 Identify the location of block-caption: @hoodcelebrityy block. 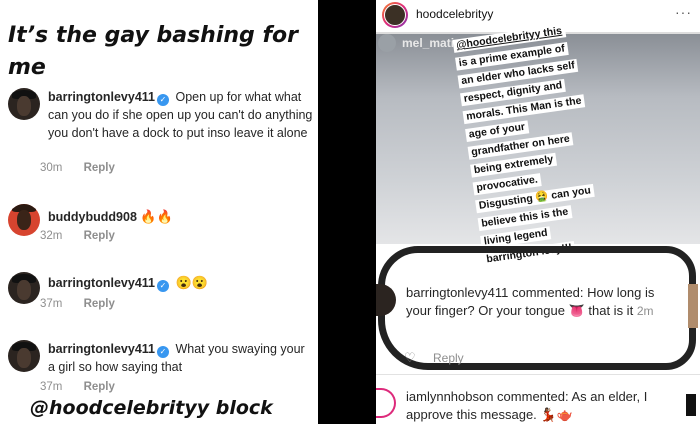
(151, 408).